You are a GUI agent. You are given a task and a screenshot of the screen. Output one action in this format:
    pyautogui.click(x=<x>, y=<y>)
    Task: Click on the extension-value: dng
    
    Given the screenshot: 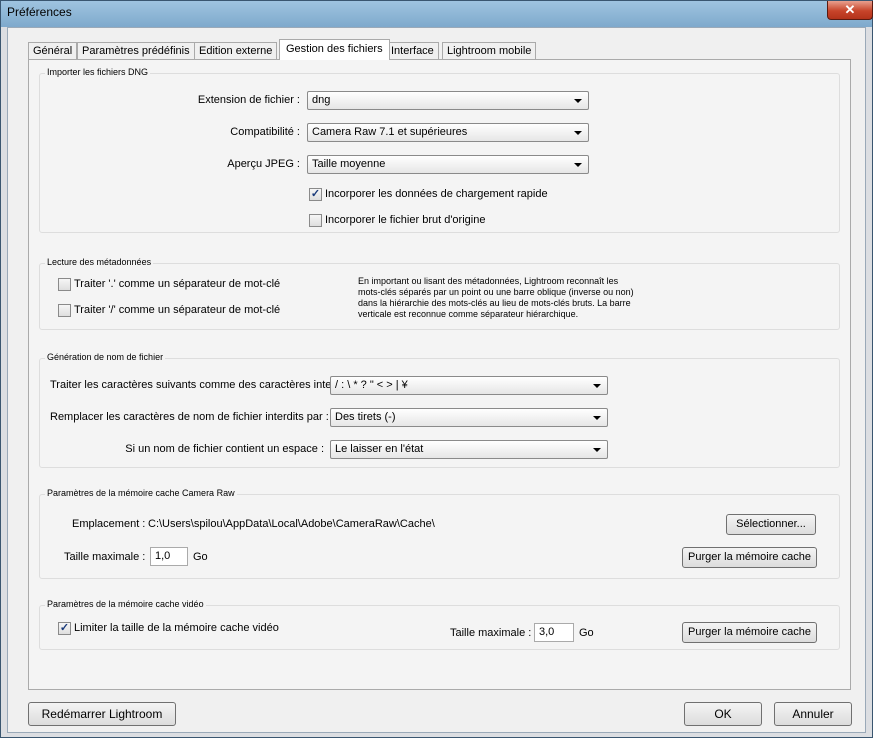 What is the action you would take?
    pyautogui.click(x=321, y=100)
    